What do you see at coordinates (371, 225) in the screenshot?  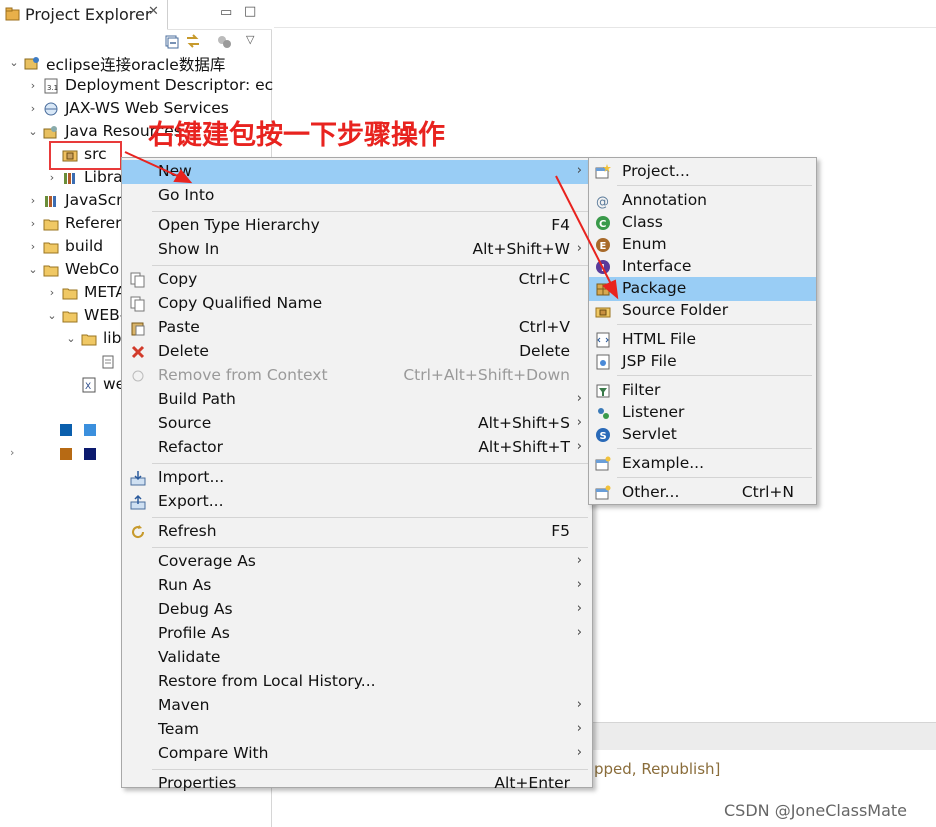 I see `annotation-arrows` at bounding box center [371, 225].